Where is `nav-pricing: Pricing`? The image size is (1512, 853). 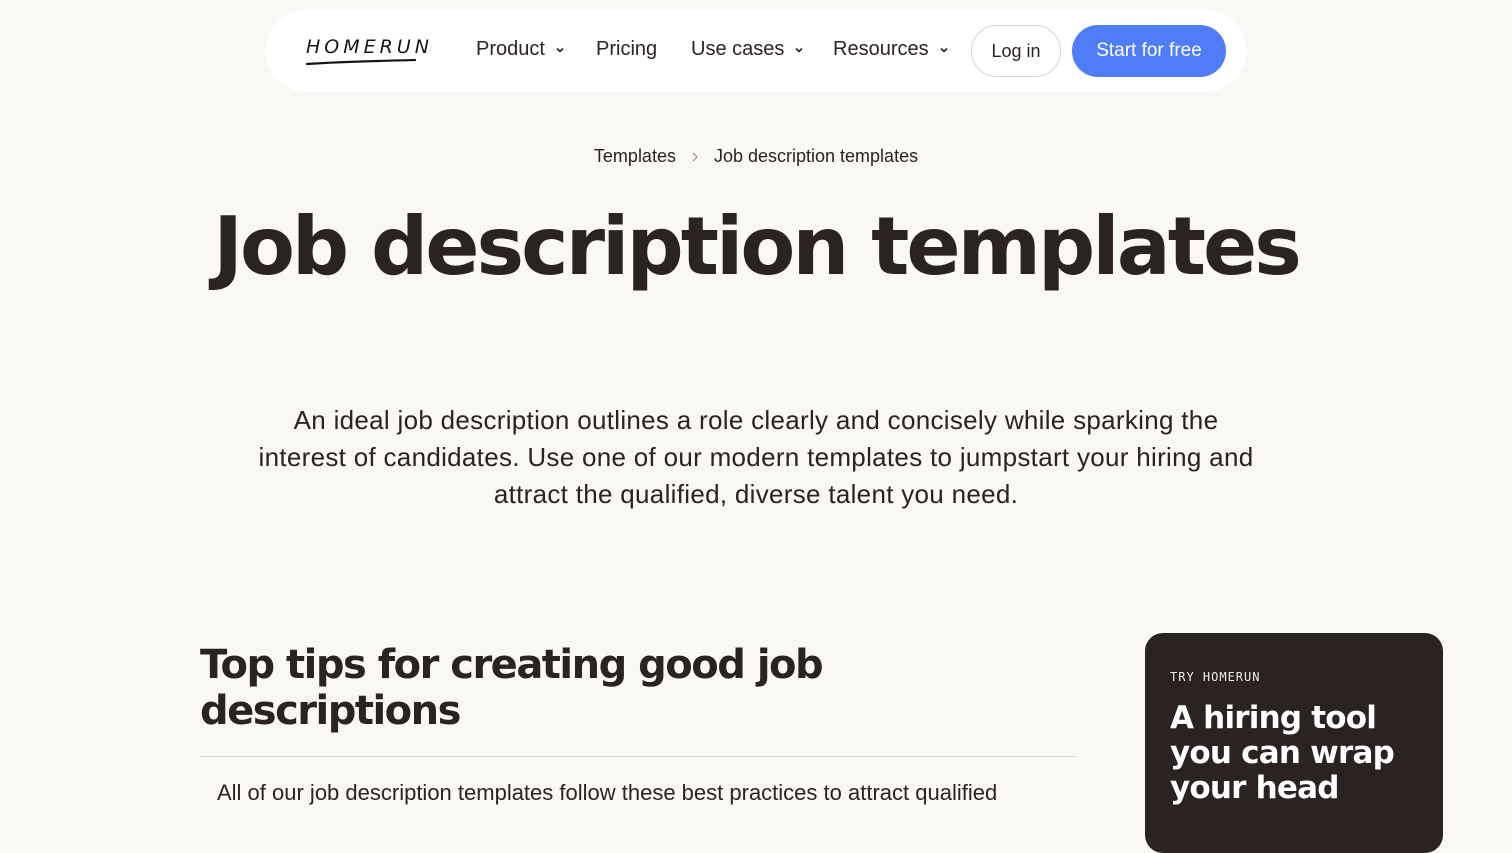
nav-pricing: Pricing is located at coordinates (626, 49).